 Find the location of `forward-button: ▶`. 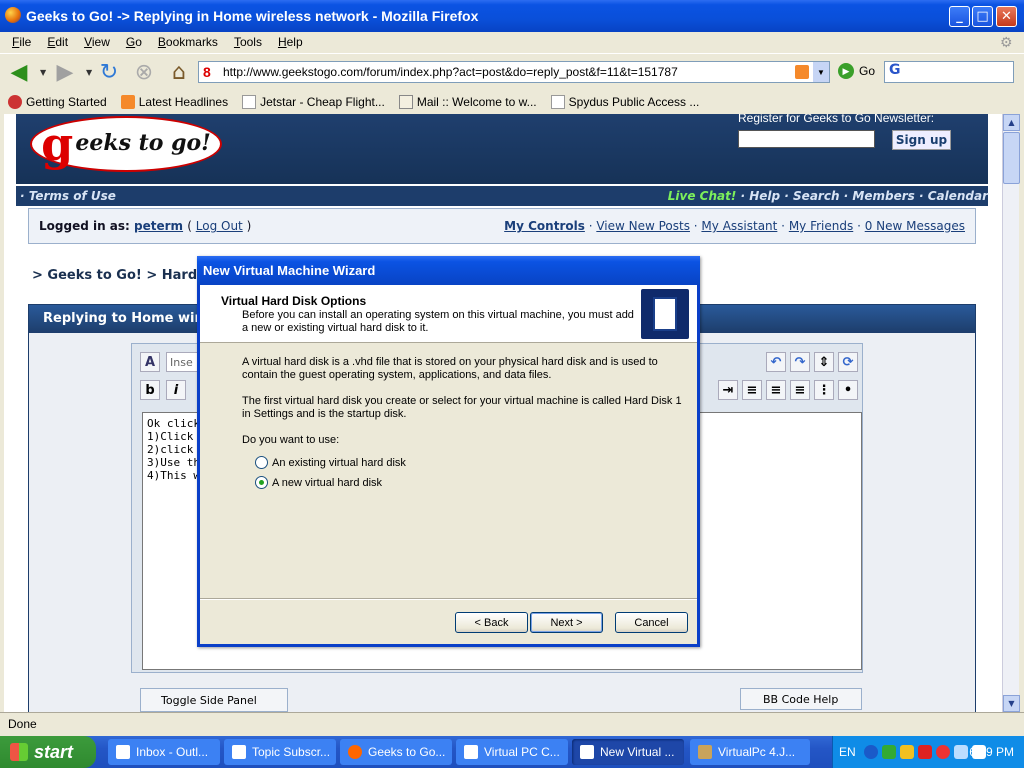

forward-button: ▶ is located at coordinates (65, 72).